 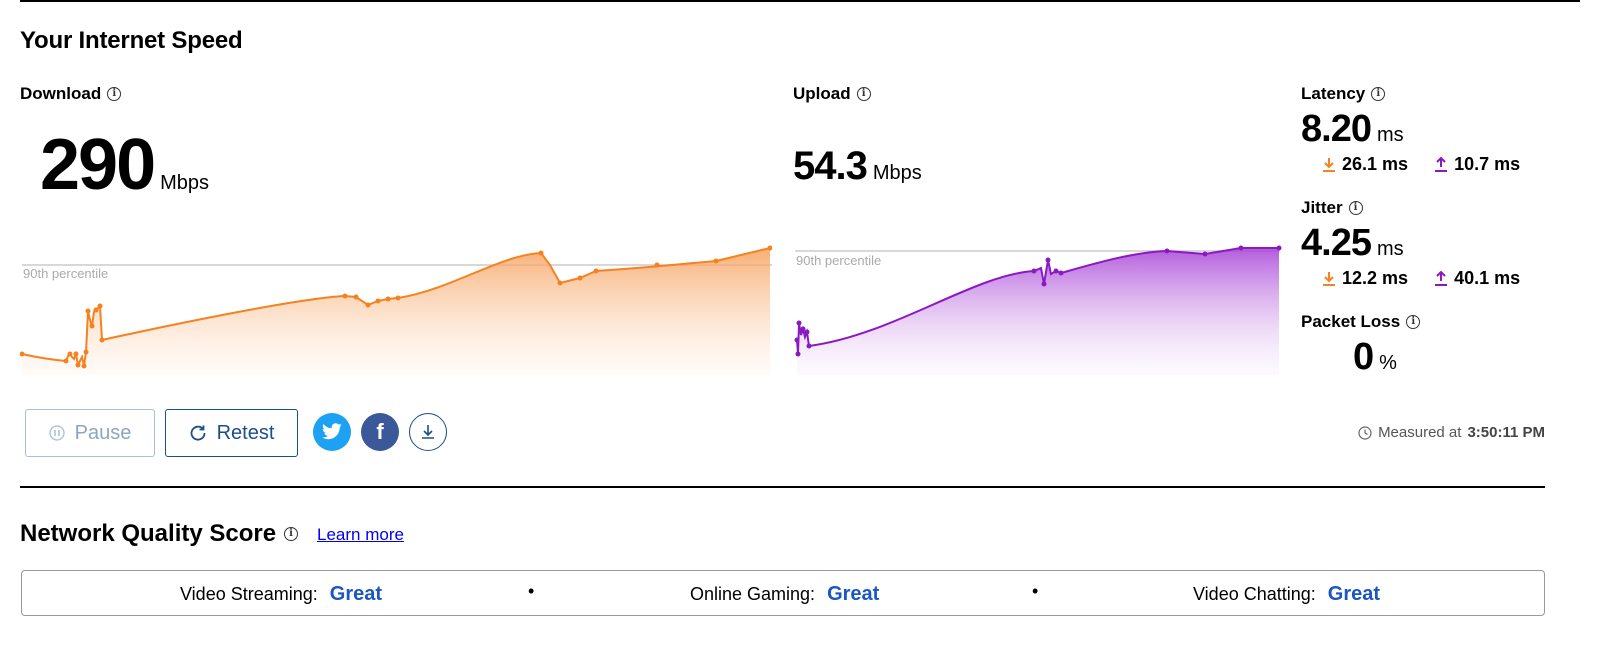 What do you see at coordinates (897, 173) in the screenshot?
I see `upload-unit: Mbps` at bounding box center [897, 173].